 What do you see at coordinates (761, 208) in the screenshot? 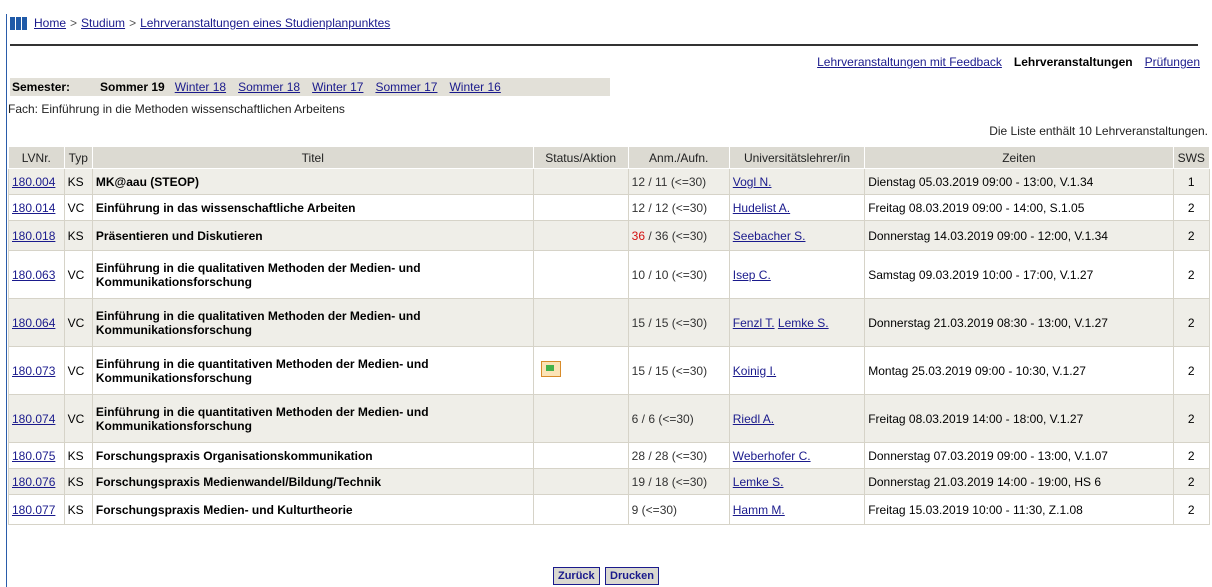
I see `teacher-link: Hudelist A.` at bounding box center [761, 208].